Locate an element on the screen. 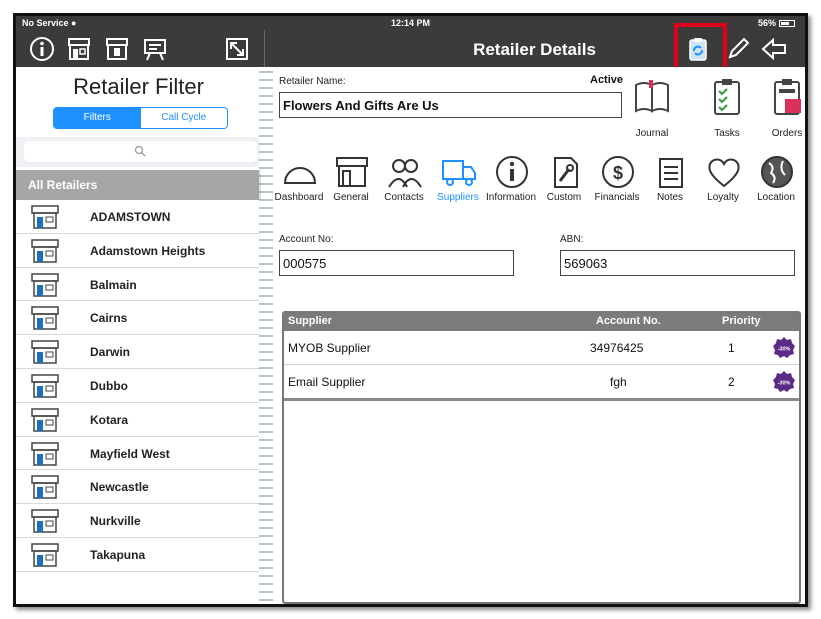 This screenshot has width=821, height=619. notebook-spiral is located at coordinates (266, 335).